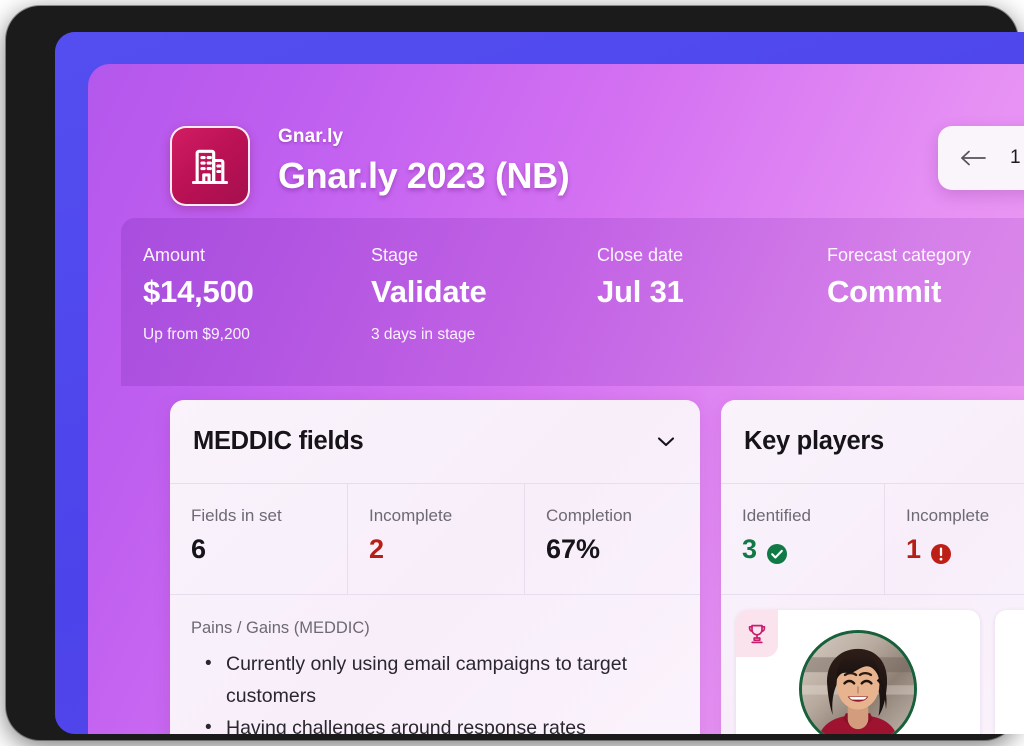 Image resolution: width=1024 pixels, height=746 pixels. I want to click on company-name: Gnar.ly, so click(311, 136).